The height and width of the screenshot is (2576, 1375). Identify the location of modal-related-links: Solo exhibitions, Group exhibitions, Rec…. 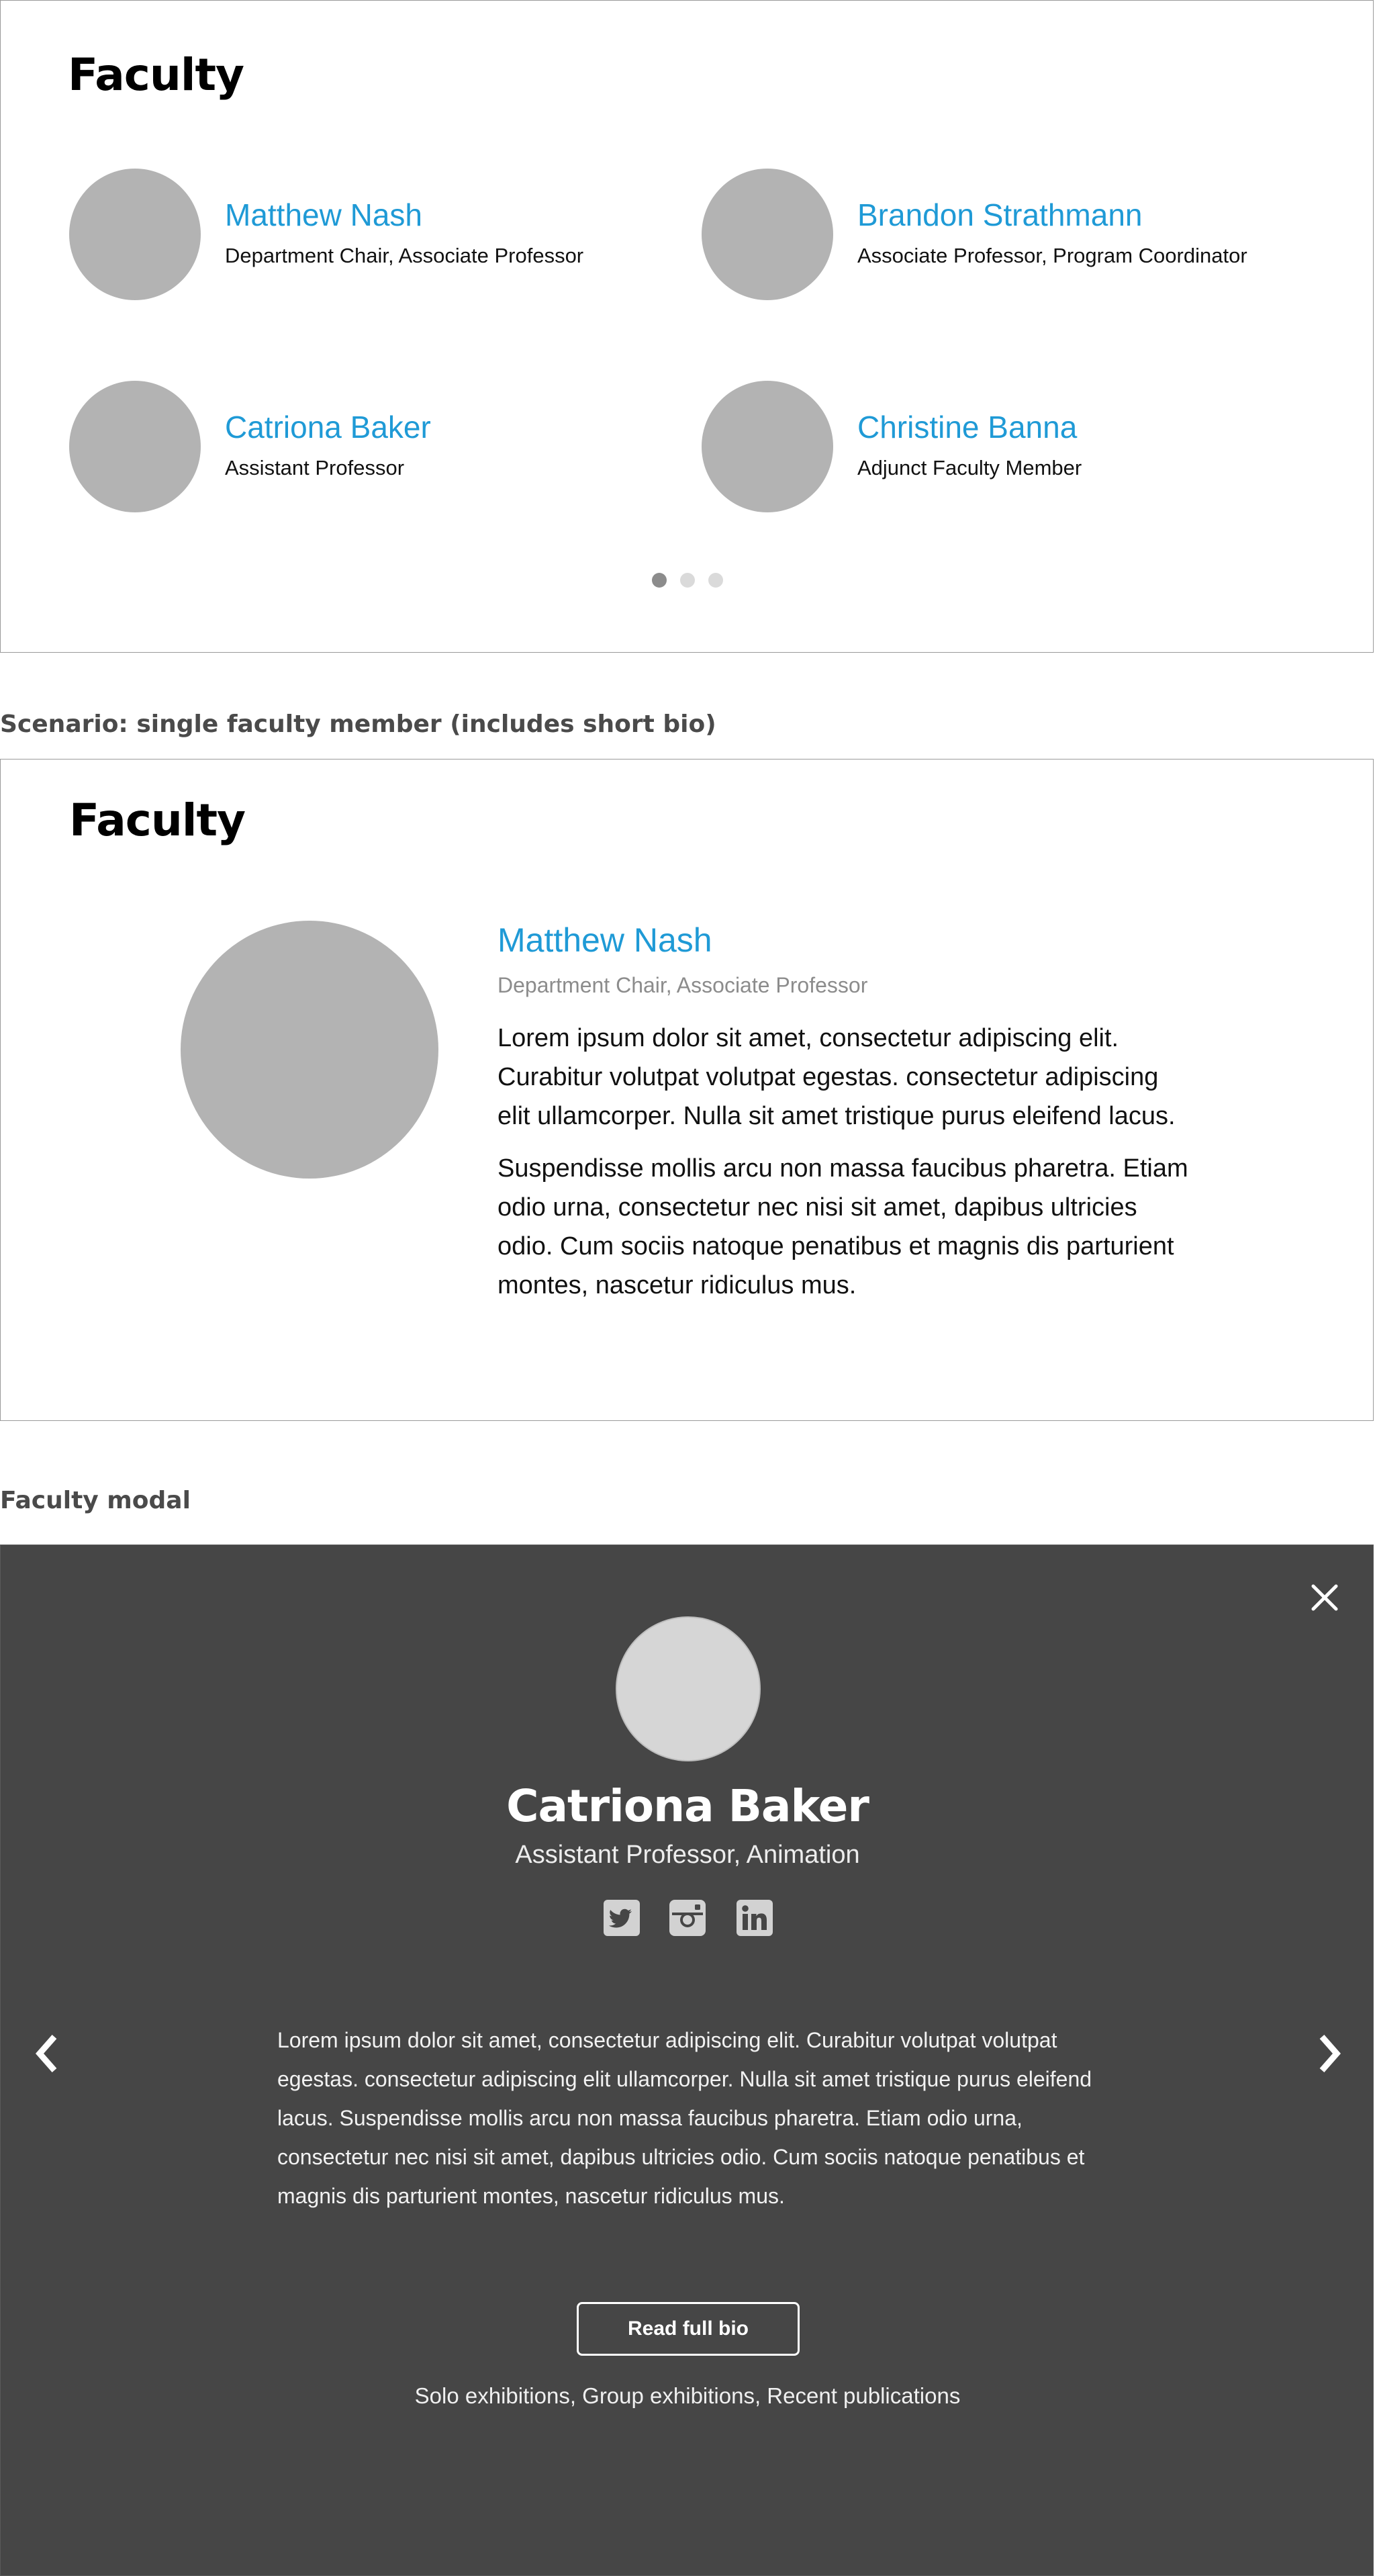
(687, 2396).